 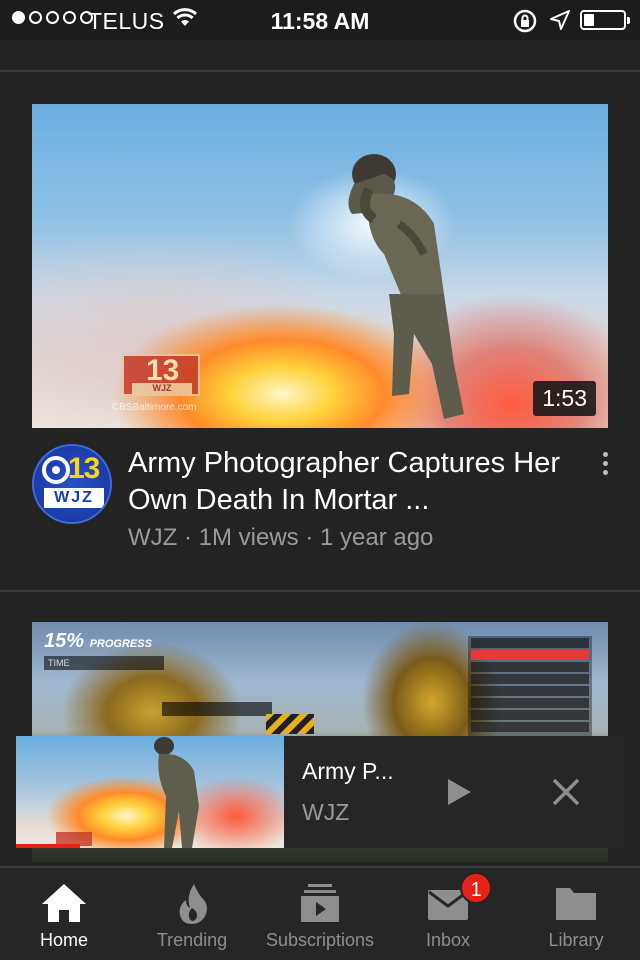 I want to click on nav-label: Subscriptions, so click(x=320, y=940).